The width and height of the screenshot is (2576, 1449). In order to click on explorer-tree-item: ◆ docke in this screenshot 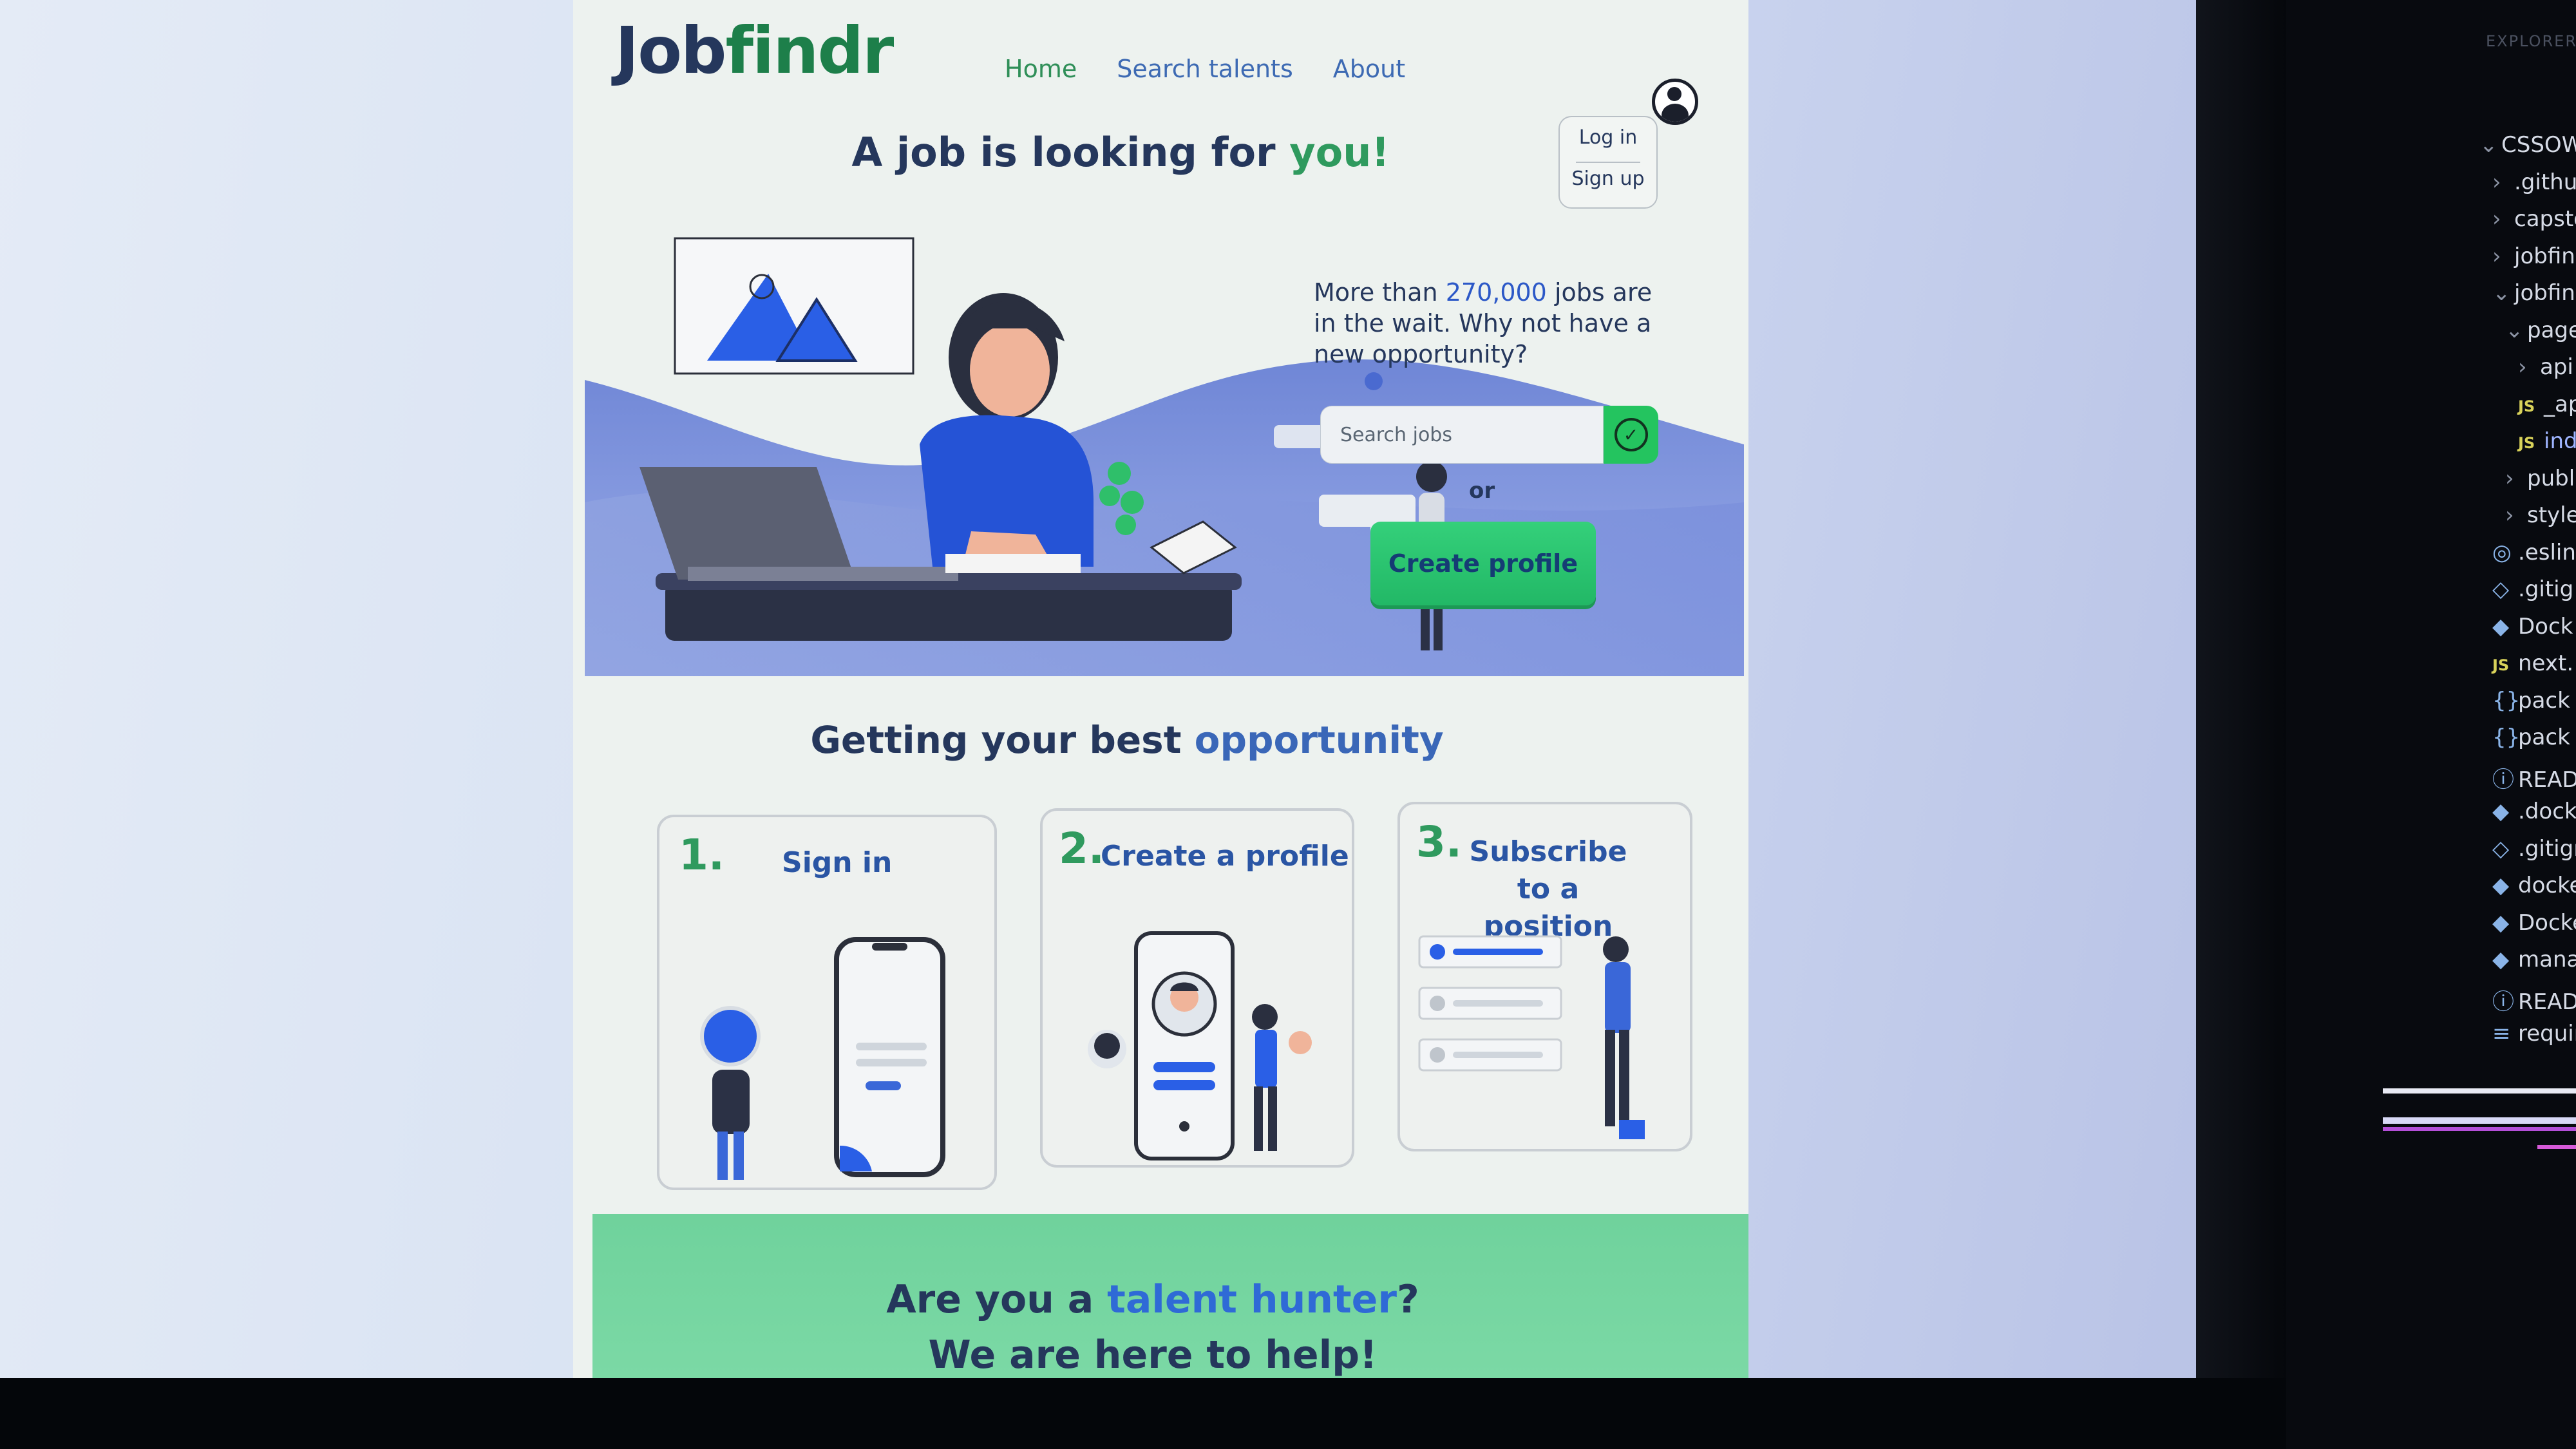, I will do `click(2534, 885)`.